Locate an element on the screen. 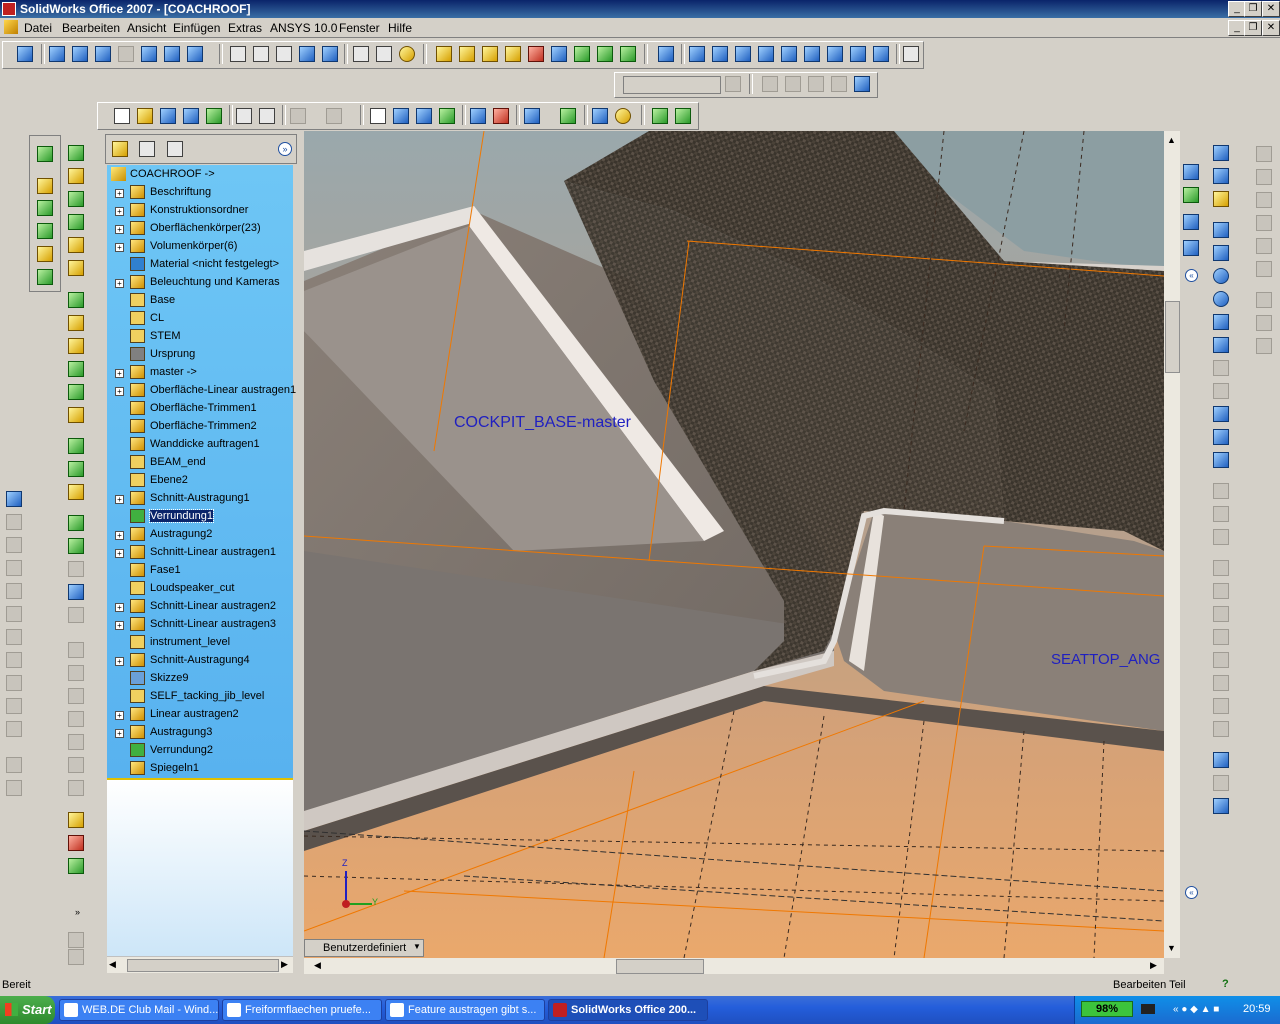 The width and height of the screenshot is (1280, 1024). app-icon is located at coordinates (9, 9).